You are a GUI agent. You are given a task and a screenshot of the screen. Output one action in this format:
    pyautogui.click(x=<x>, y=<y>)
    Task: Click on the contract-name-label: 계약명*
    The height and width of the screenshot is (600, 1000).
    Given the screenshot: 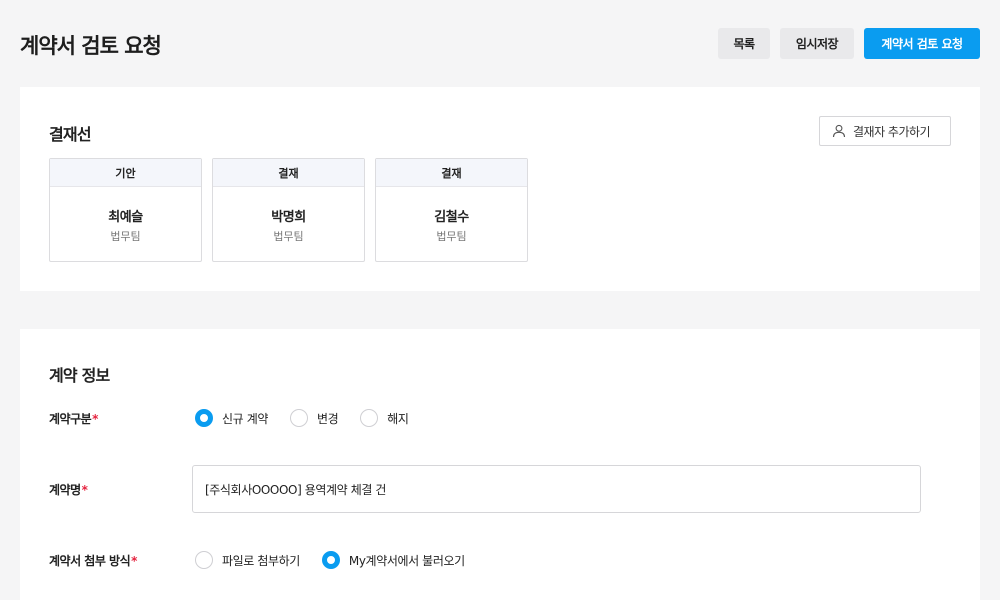 What is the action you would take?
    pyautogui.click(x=68, y=489)
    